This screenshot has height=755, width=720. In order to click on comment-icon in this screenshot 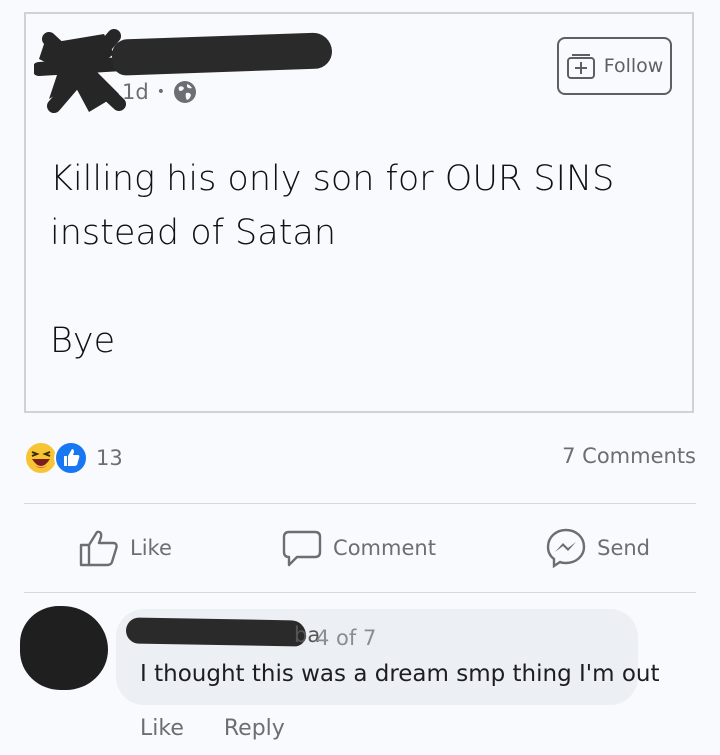, I will do `click(302, 548)`.